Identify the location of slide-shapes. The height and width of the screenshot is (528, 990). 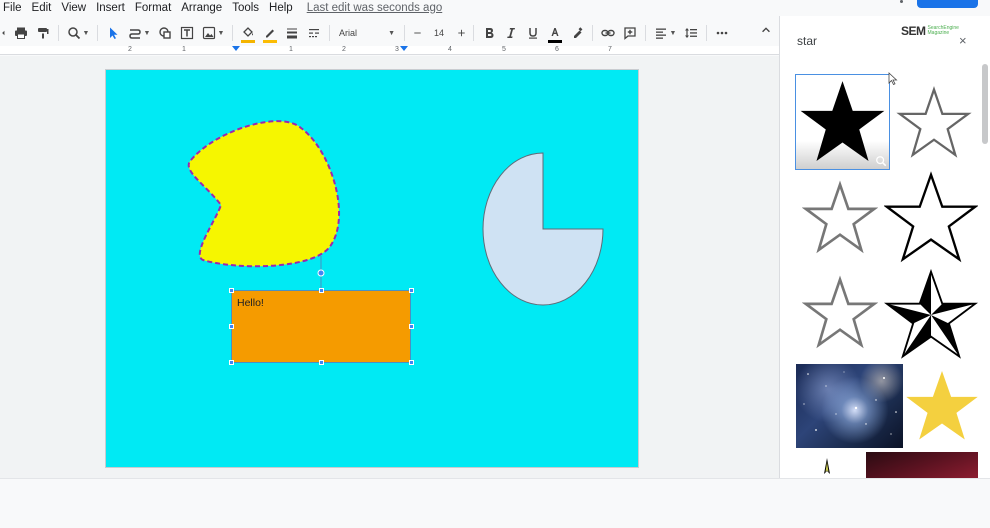
(395, 213).